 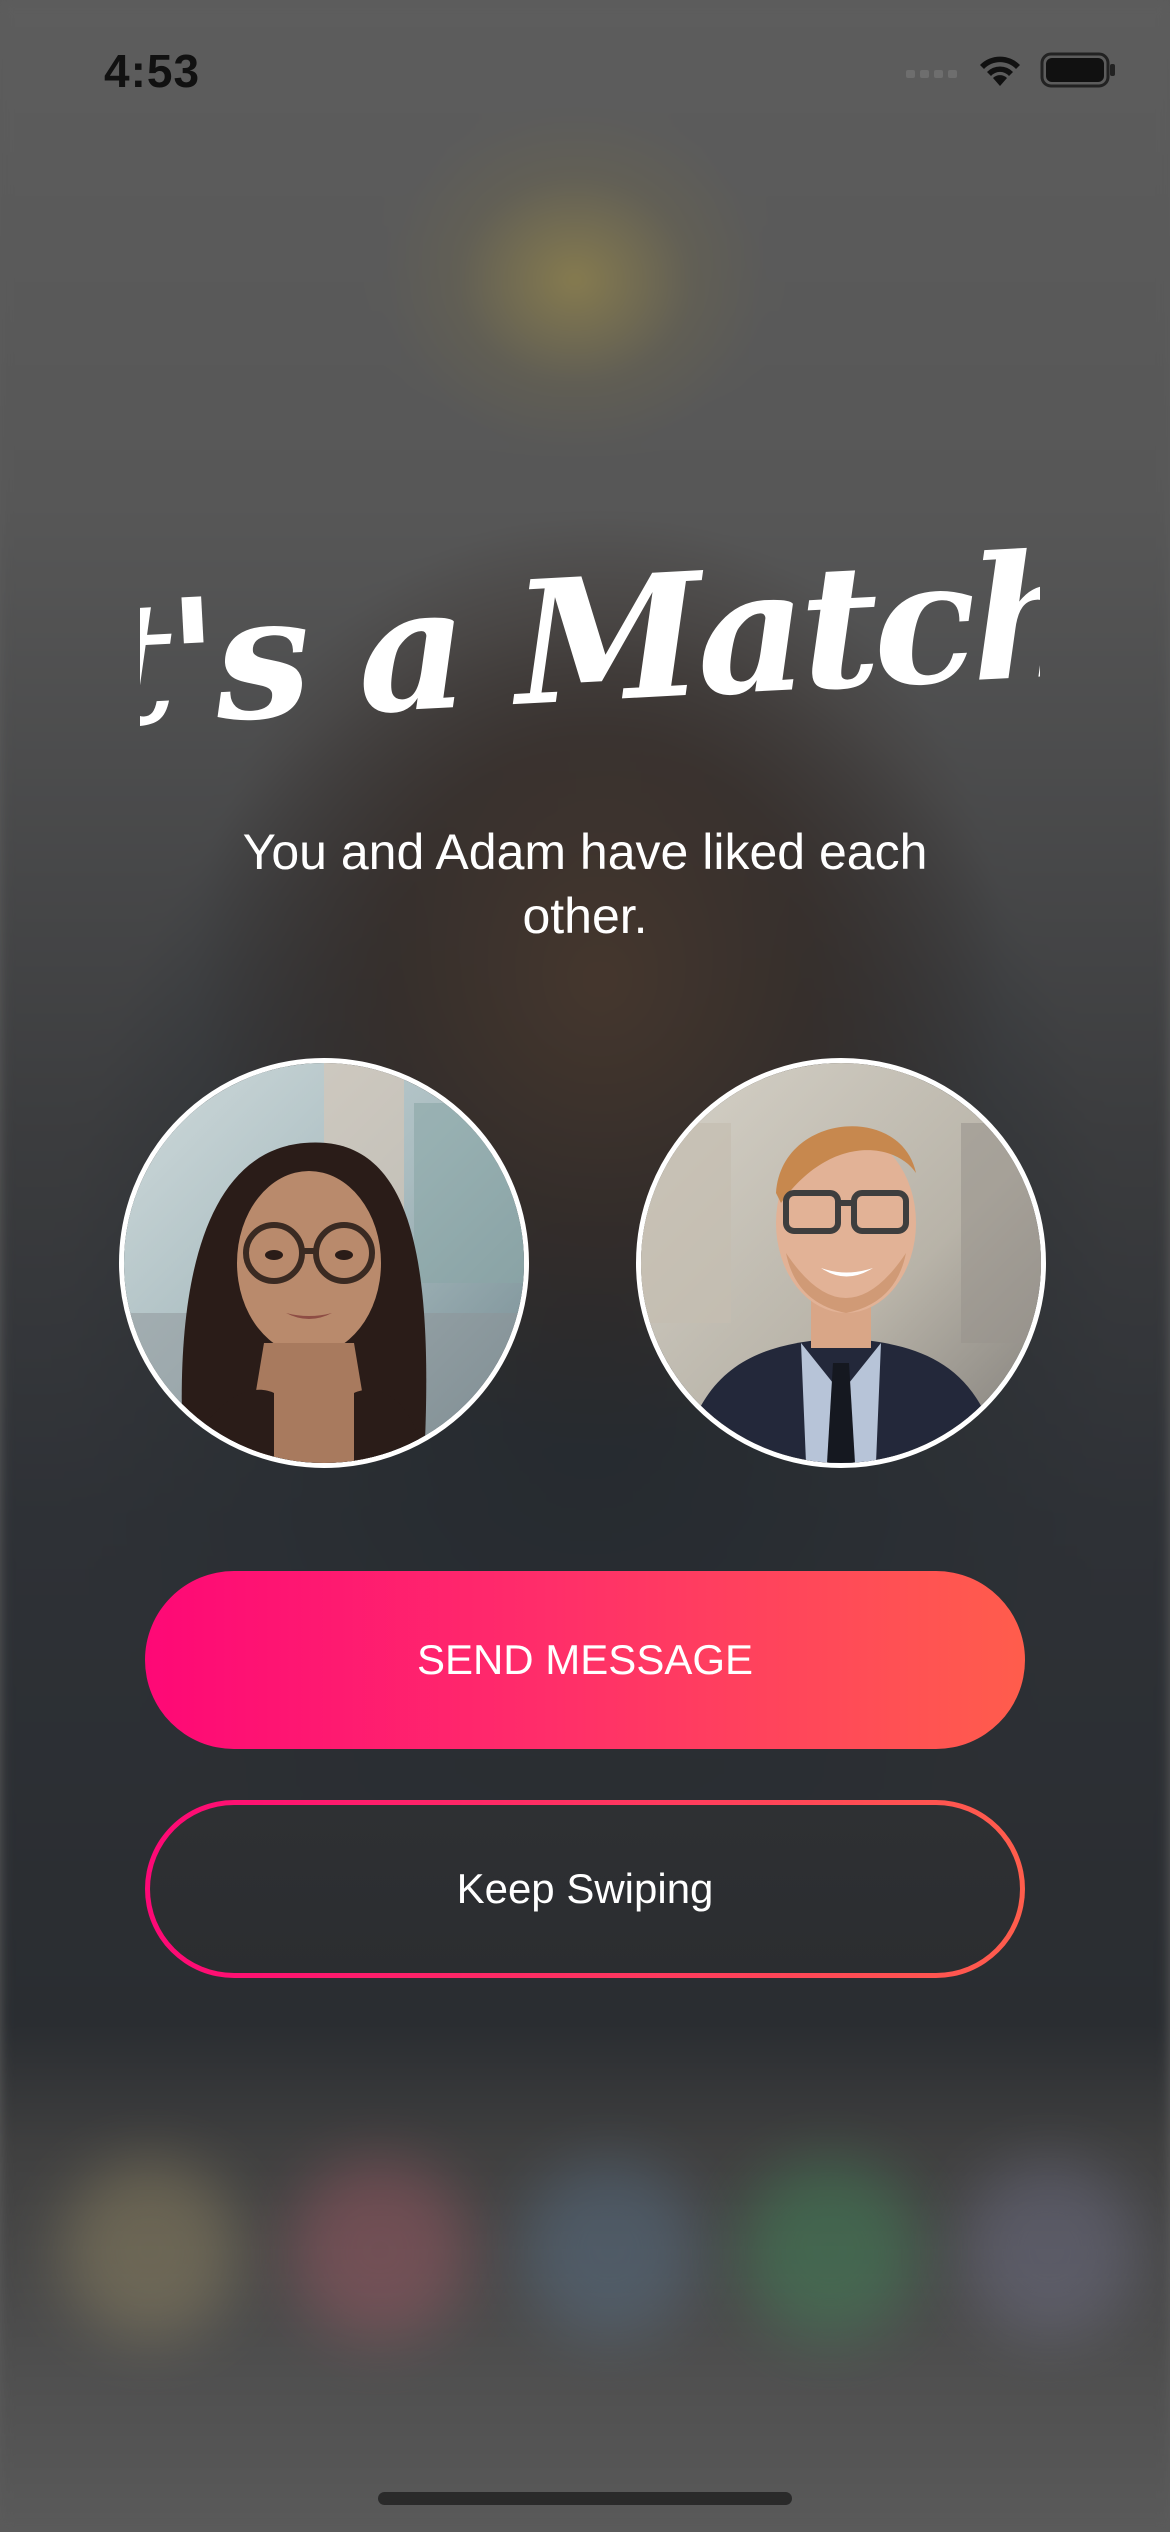 I want to click on keep-swiping-label: Keep Swiping, so click(x=585, y=1888).